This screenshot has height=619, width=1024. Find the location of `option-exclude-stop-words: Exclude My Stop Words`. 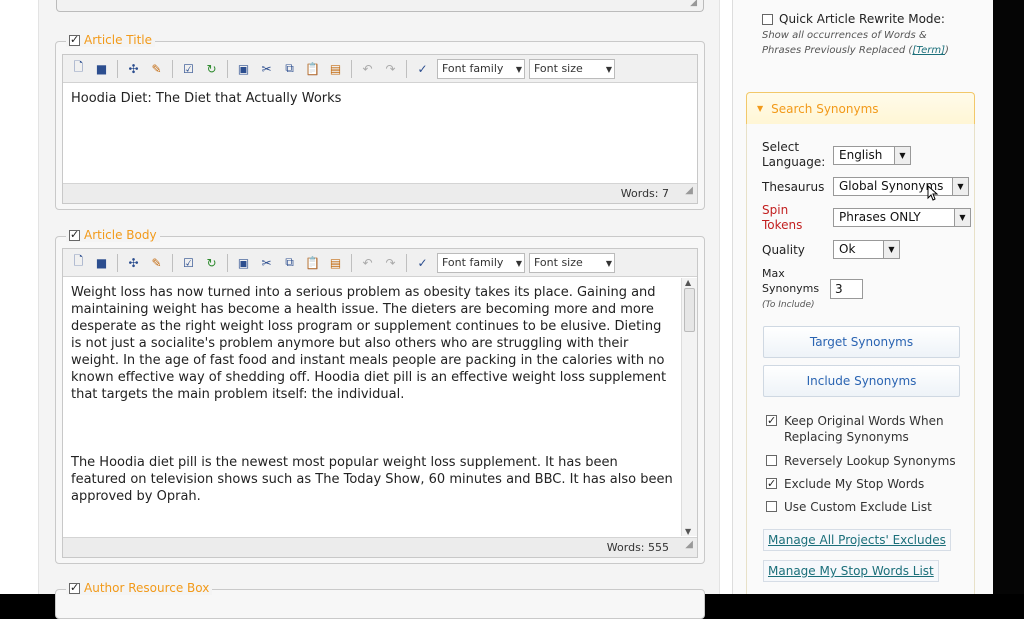

option-exclude-stop-words: Exclude My Stop Words is located at coordinates (845, 484).